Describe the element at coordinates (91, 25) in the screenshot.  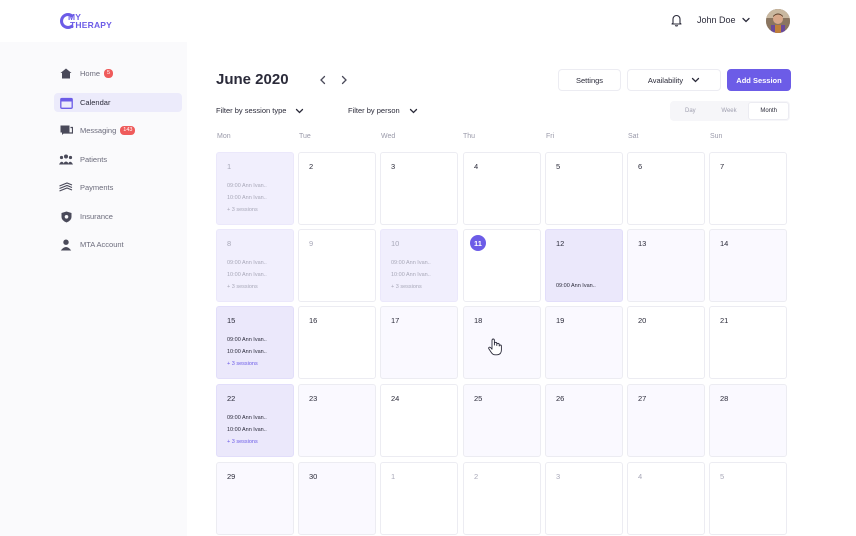
I see `logo-text-line2: THERAPY` at that location.